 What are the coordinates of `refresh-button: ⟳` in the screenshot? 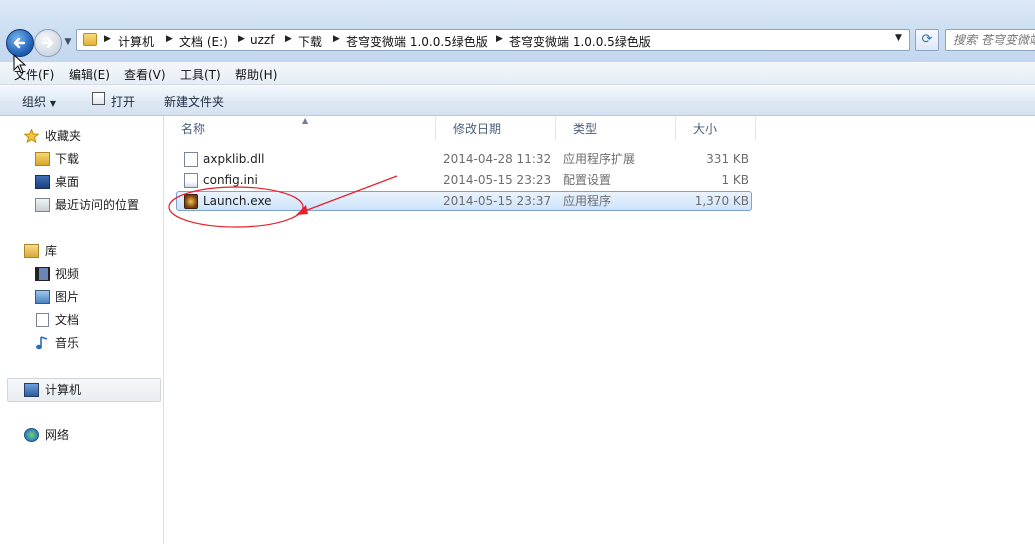 It's located at (927, 40).